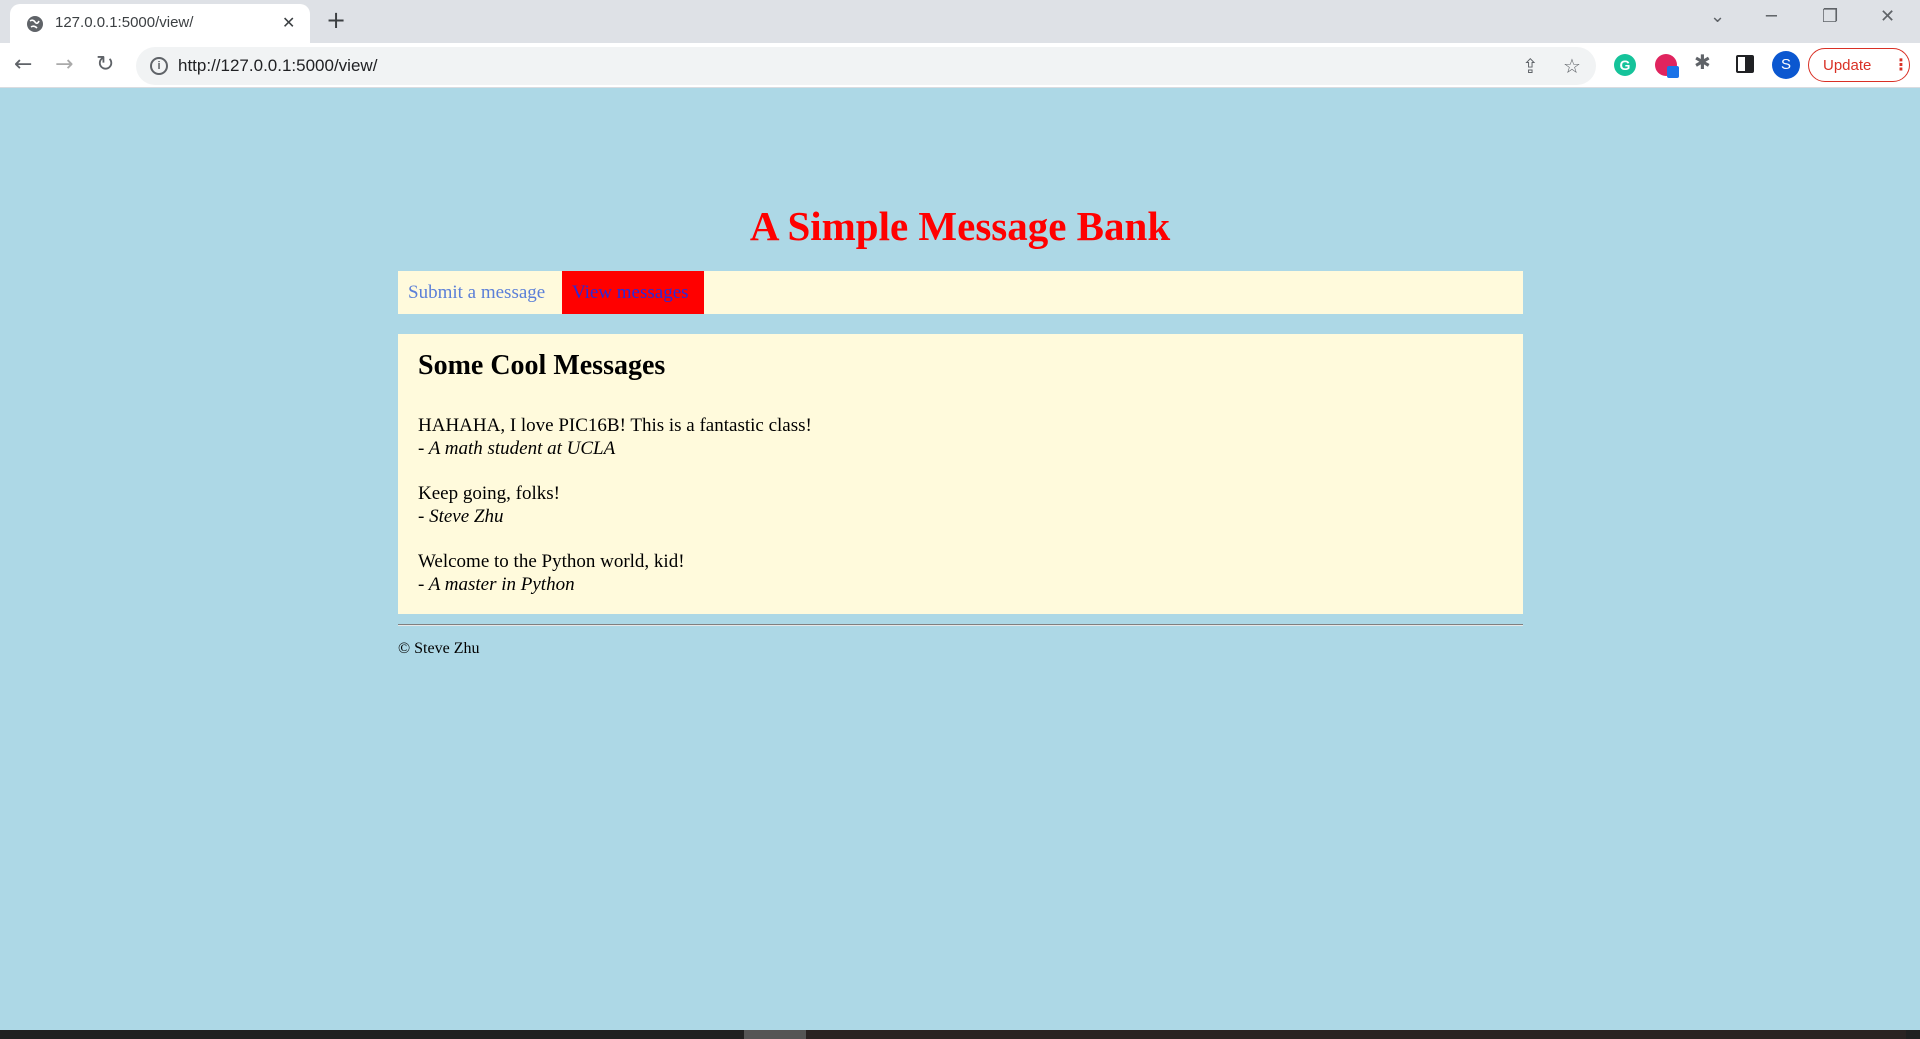 This screenshot has width=1920, height=1039. I want to click on tab-search-icon: ⌄, so click(1717, 16).